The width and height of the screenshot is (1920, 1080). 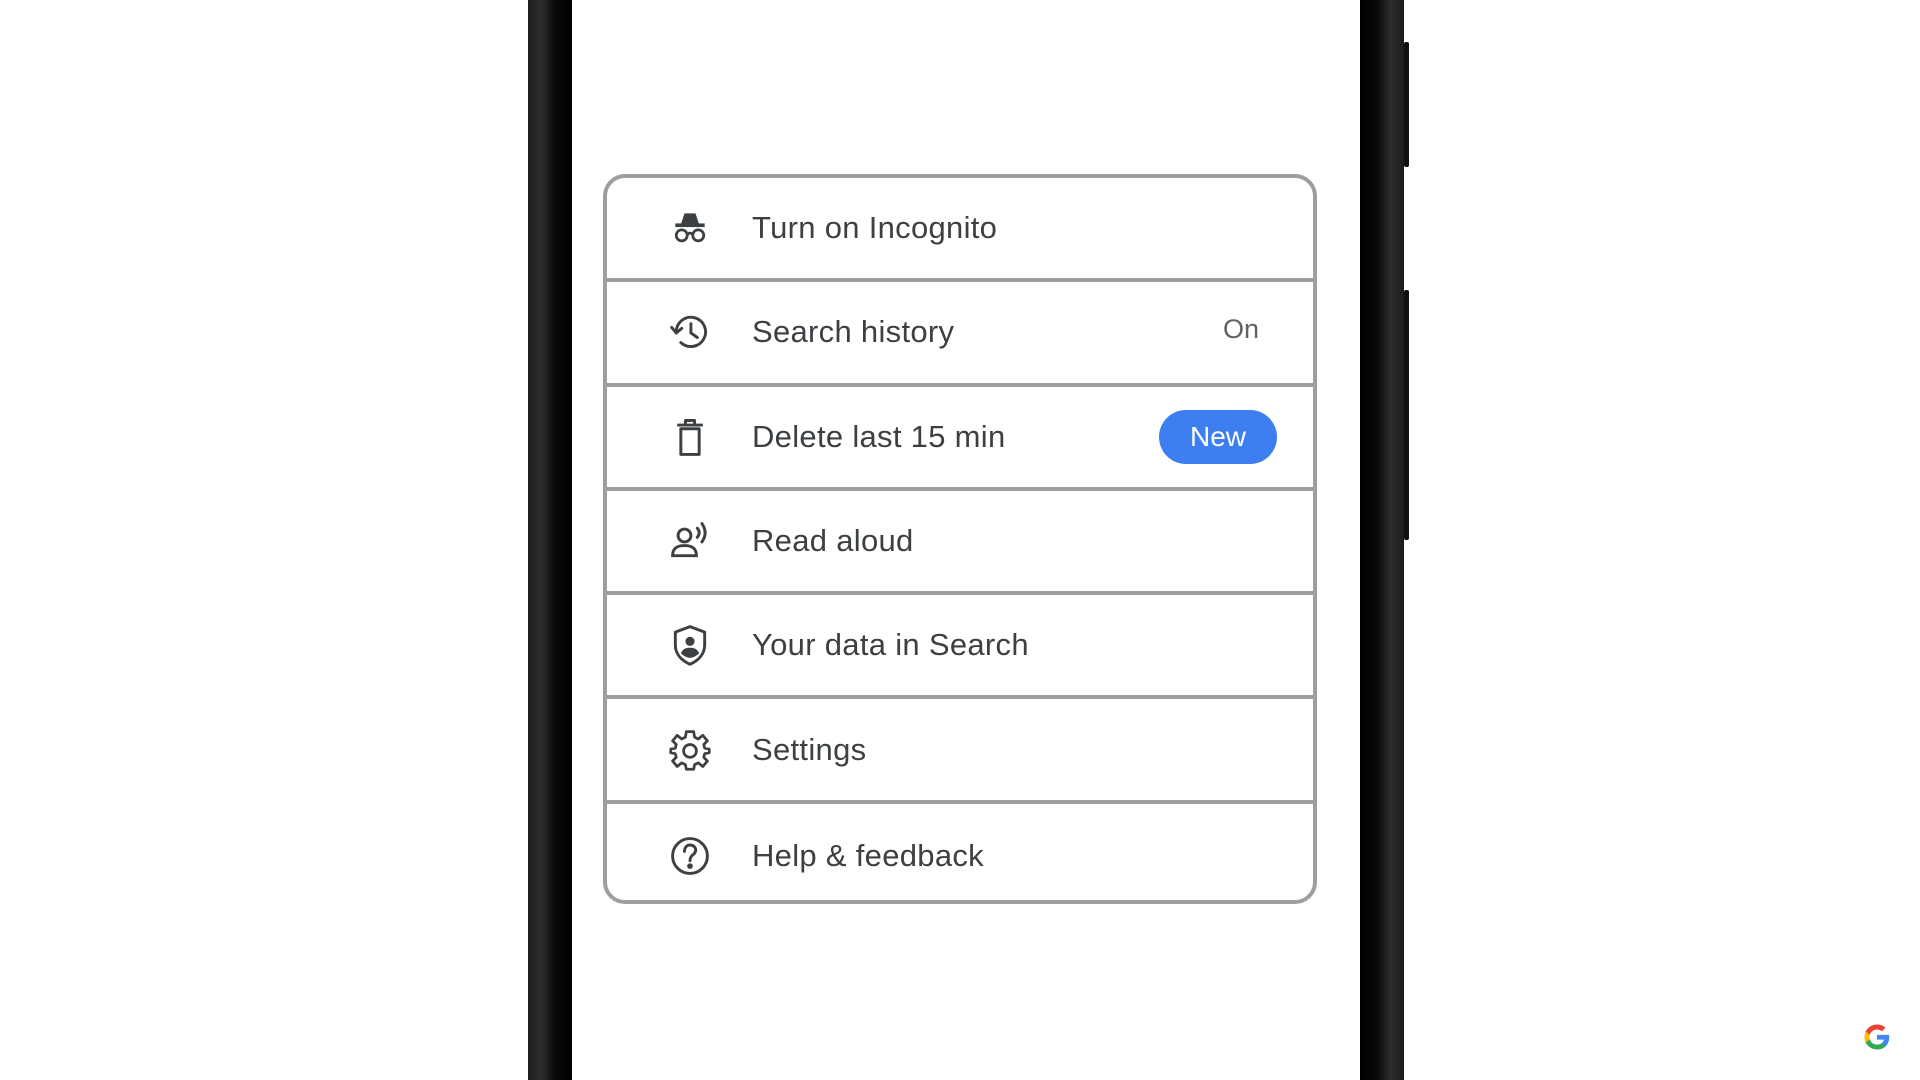 What do you see at coordinates (1382, 540) in the screenshot?
I see `phone-frame-right` at bounding box center [1382, 540].